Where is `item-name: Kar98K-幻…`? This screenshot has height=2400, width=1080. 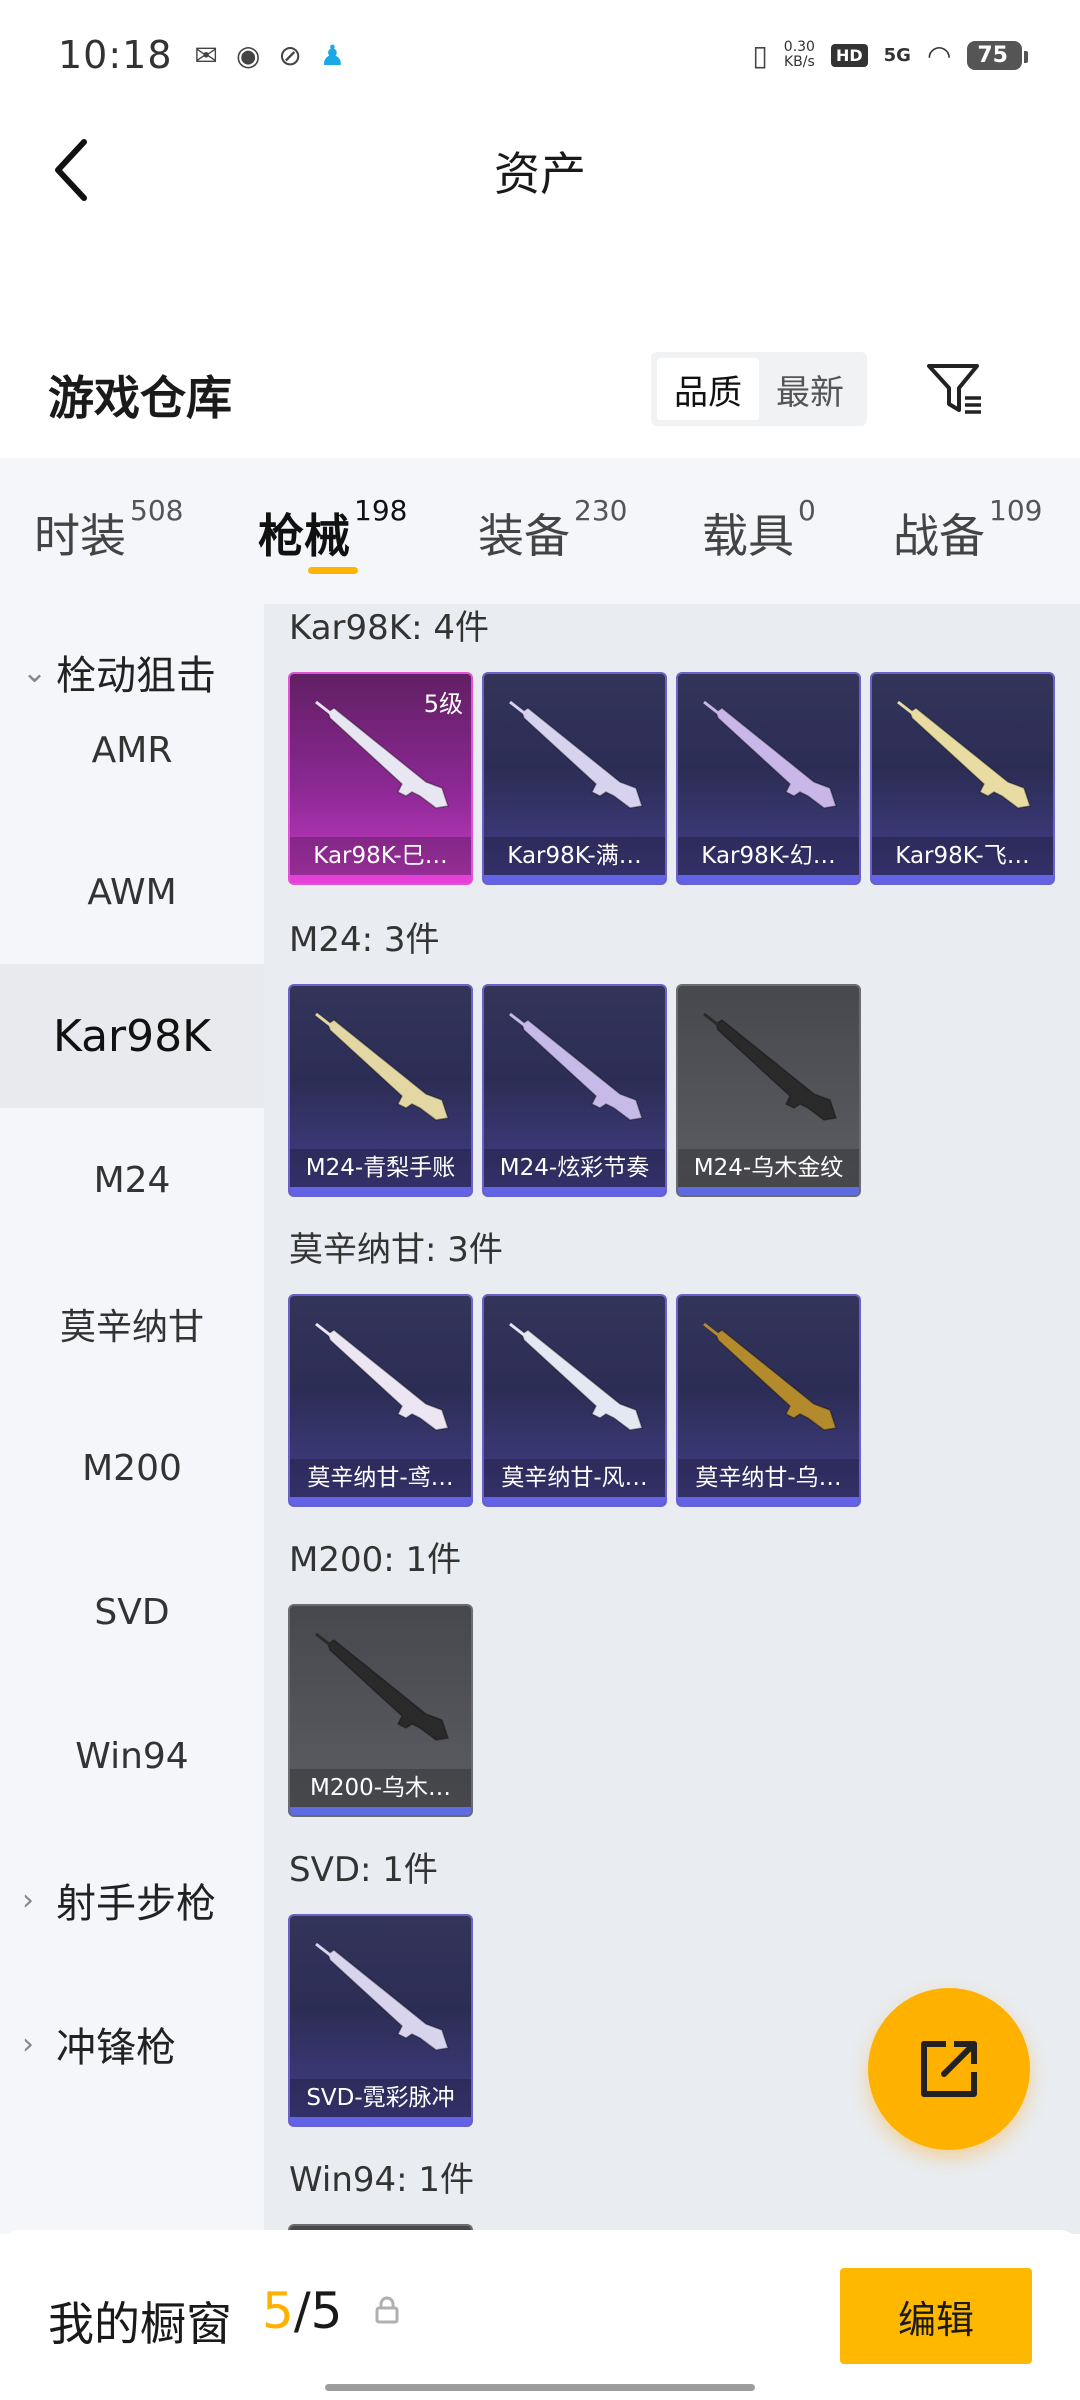
item-name: Kar98K-幻… is located at coordinates (768, 856).